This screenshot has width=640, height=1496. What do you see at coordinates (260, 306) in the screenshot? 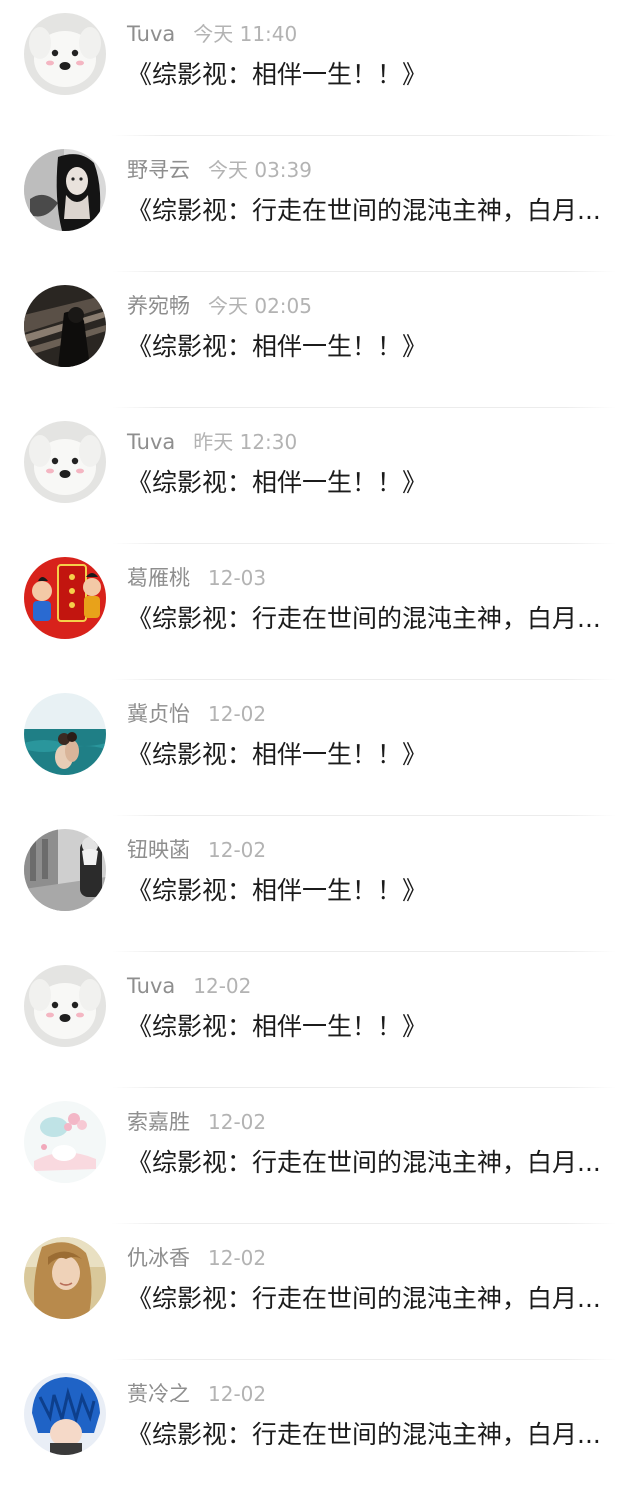
I see `timestamp: 今天 02:05` at bounding box center [260, 306].